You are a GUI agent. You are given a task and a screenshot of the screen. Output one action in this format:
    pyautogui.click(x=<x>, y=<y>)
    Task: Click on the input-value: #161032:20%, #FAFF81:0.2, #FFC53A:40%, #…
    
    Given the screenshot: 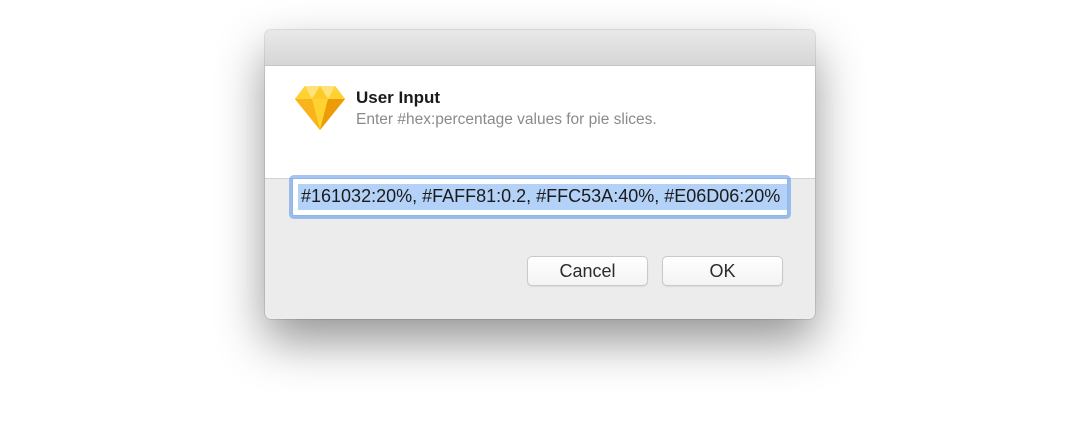 What is the action you would take?
    pyautogui.click(x=541, y=196)
    